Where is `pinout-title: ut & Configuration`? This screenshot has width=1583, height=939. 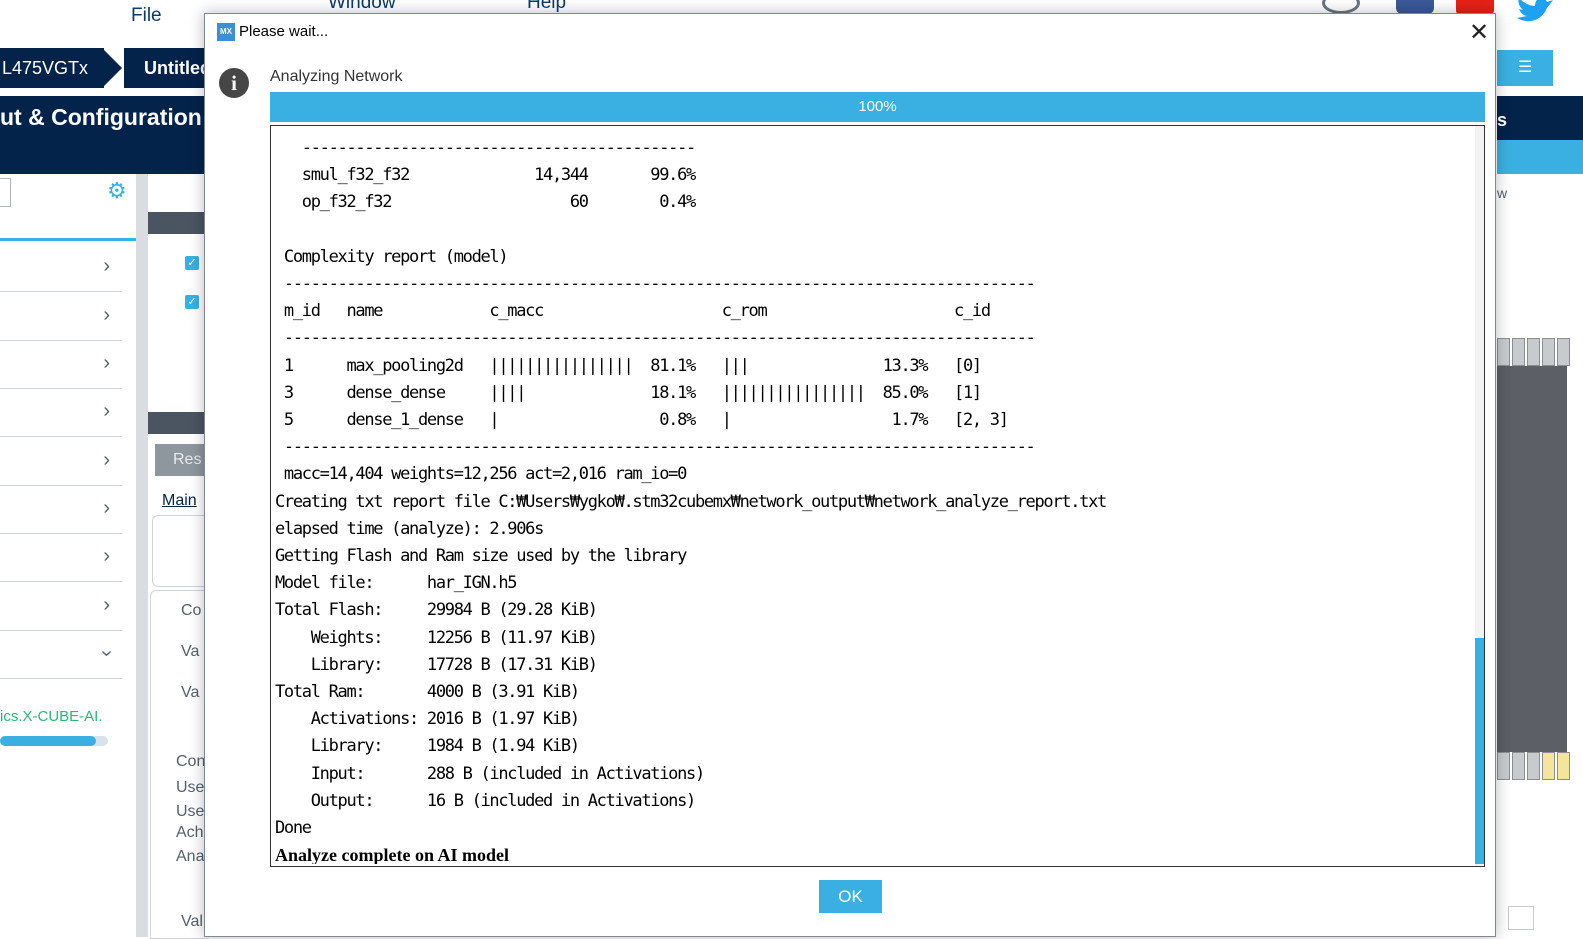 pinout-title: ut & Configuration is located at coordinates (101, 117).